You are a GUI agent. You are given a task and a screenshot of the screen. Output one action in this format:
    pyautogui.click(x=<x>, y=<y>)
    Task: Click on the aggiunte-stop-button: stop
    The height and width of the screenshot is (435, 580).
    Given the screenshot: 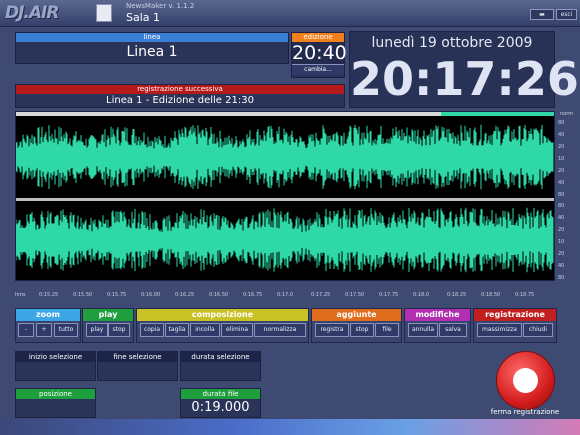 What is the action you would take?
    pyautogui.click(x=362, y=330)
    